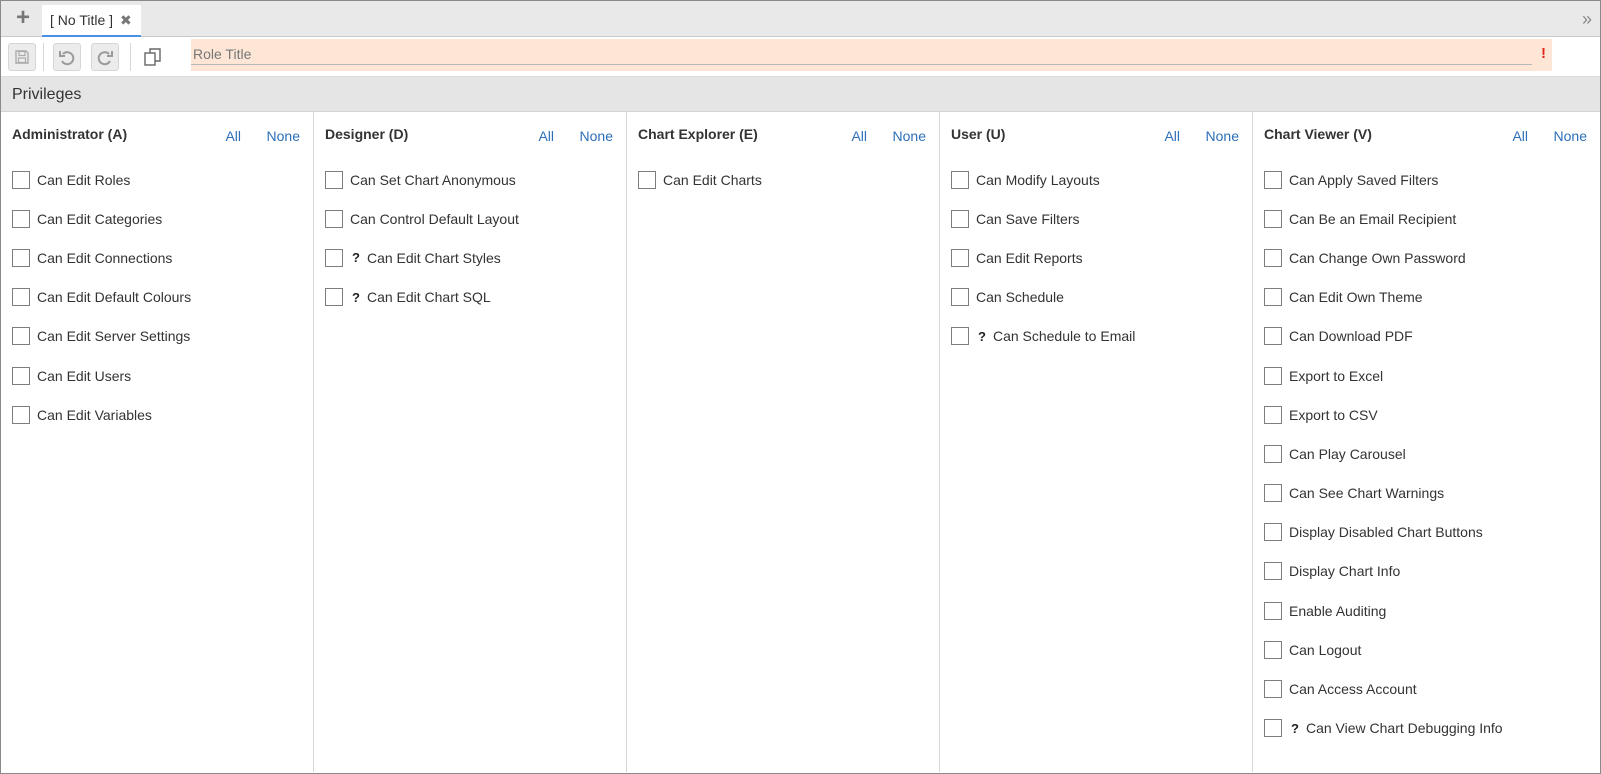 This screenshot has height=774, width=1601. Describe the element at coordinates (712, 179) in the screenshot. I see `privilege-label: Can Edit Charts` at that location.